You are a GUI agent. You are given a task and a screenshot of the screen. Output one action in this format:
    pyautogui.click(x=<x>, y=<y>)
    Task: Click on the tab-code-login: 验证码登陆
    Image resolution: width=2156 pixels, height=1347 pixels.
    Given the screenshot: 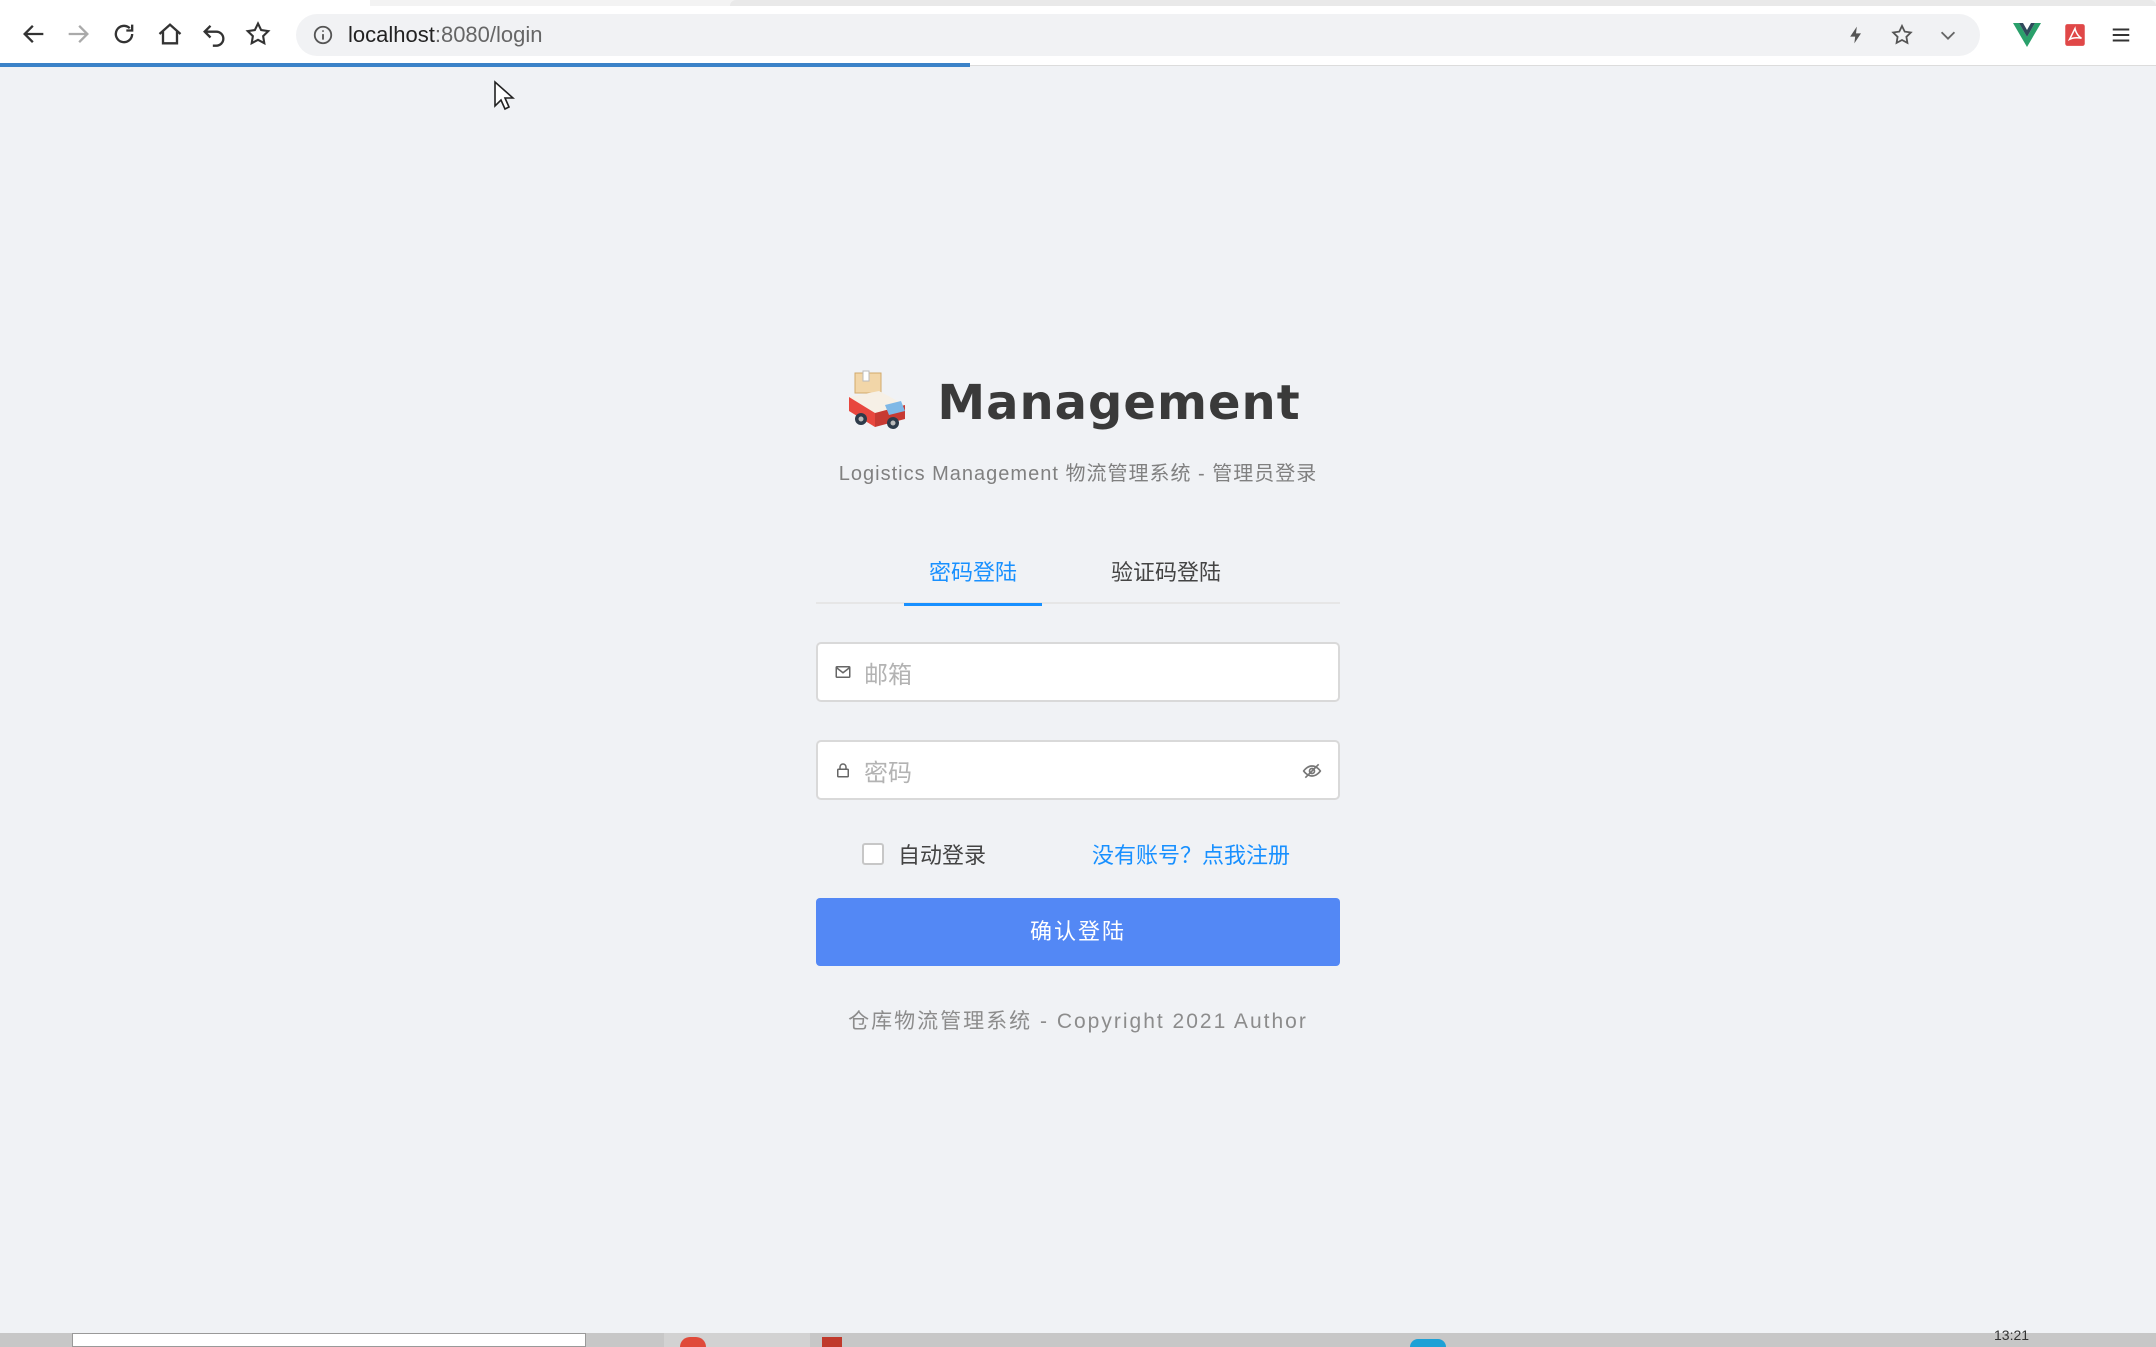 What is the action you would take?
    pyautogui.click(x=1166, y=578)
    